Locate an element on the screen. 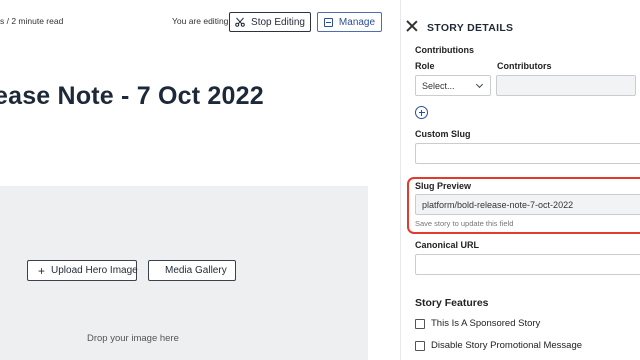 The height and width of the screenshot is (360, 640). manage-button: Manage is located at coordinates (349, 22).